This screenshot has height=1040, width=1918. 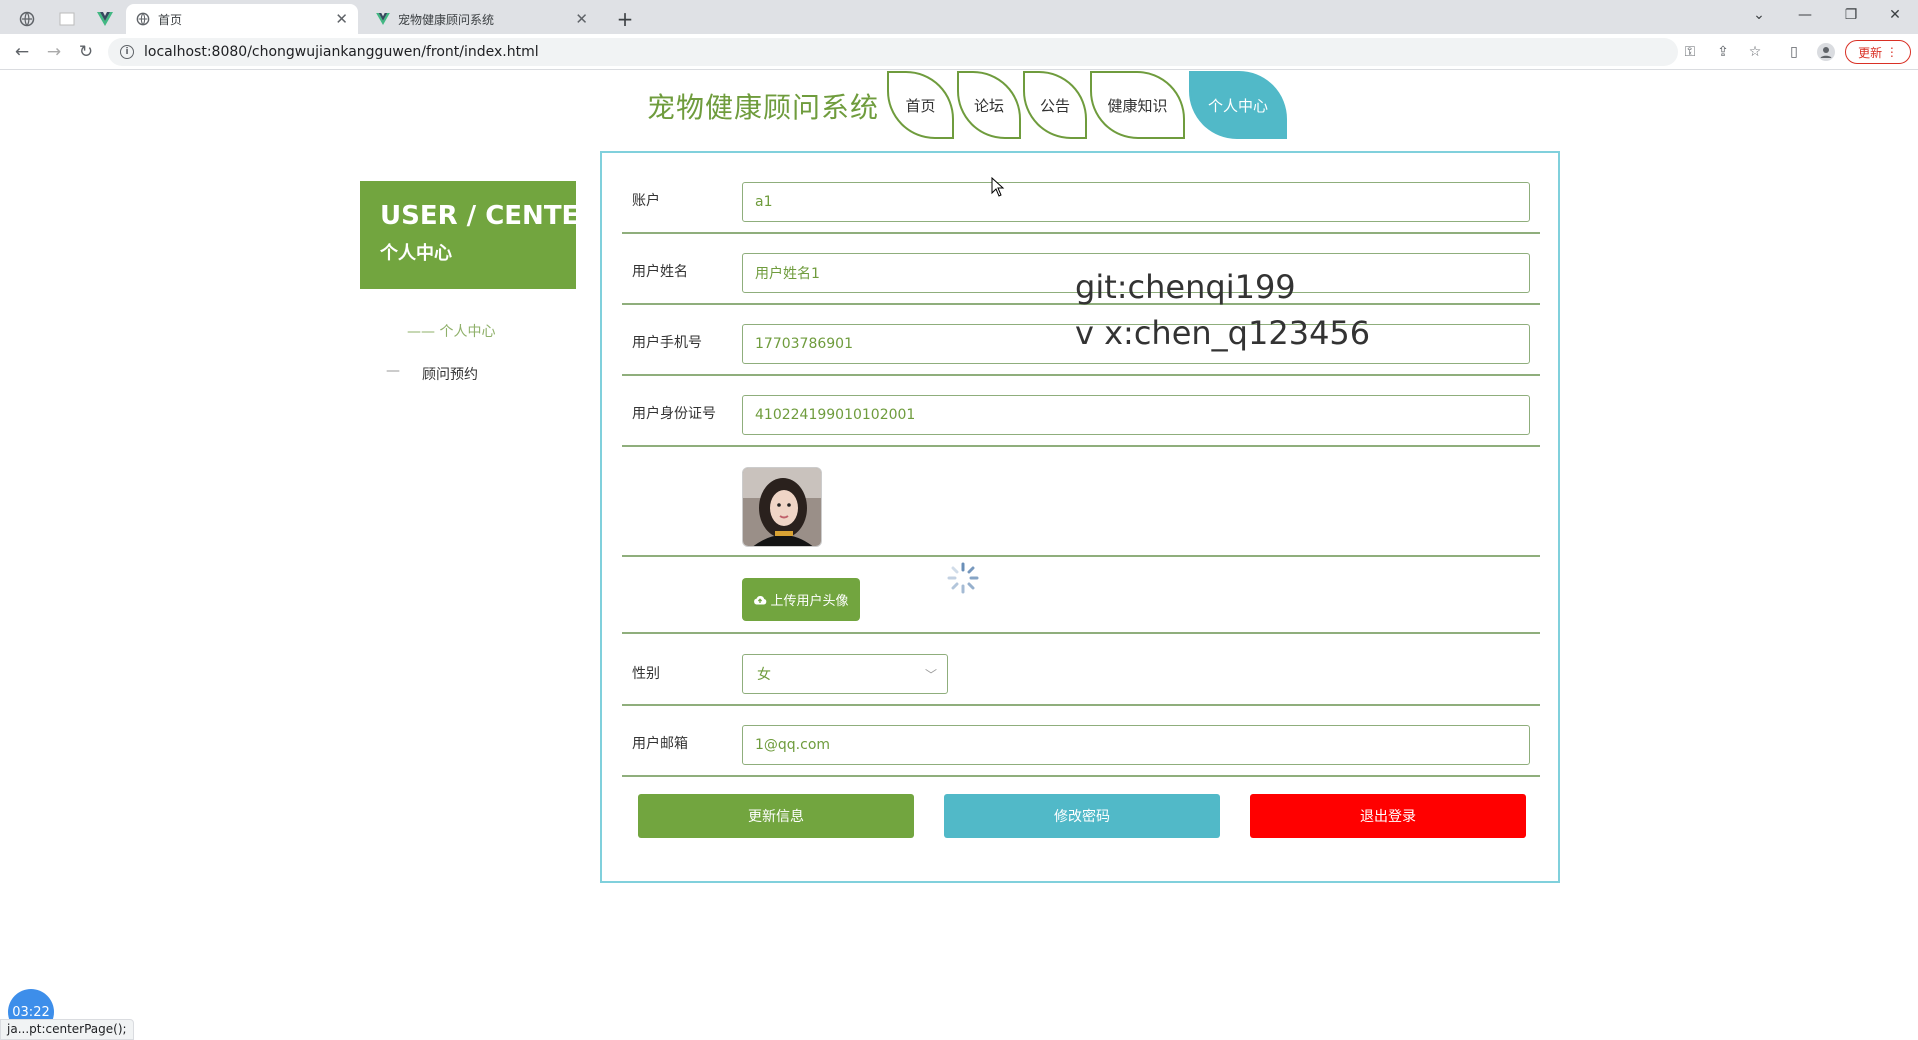 I want to click on browser-tab-home: 首页 ✕, so click(x=242, y=19).